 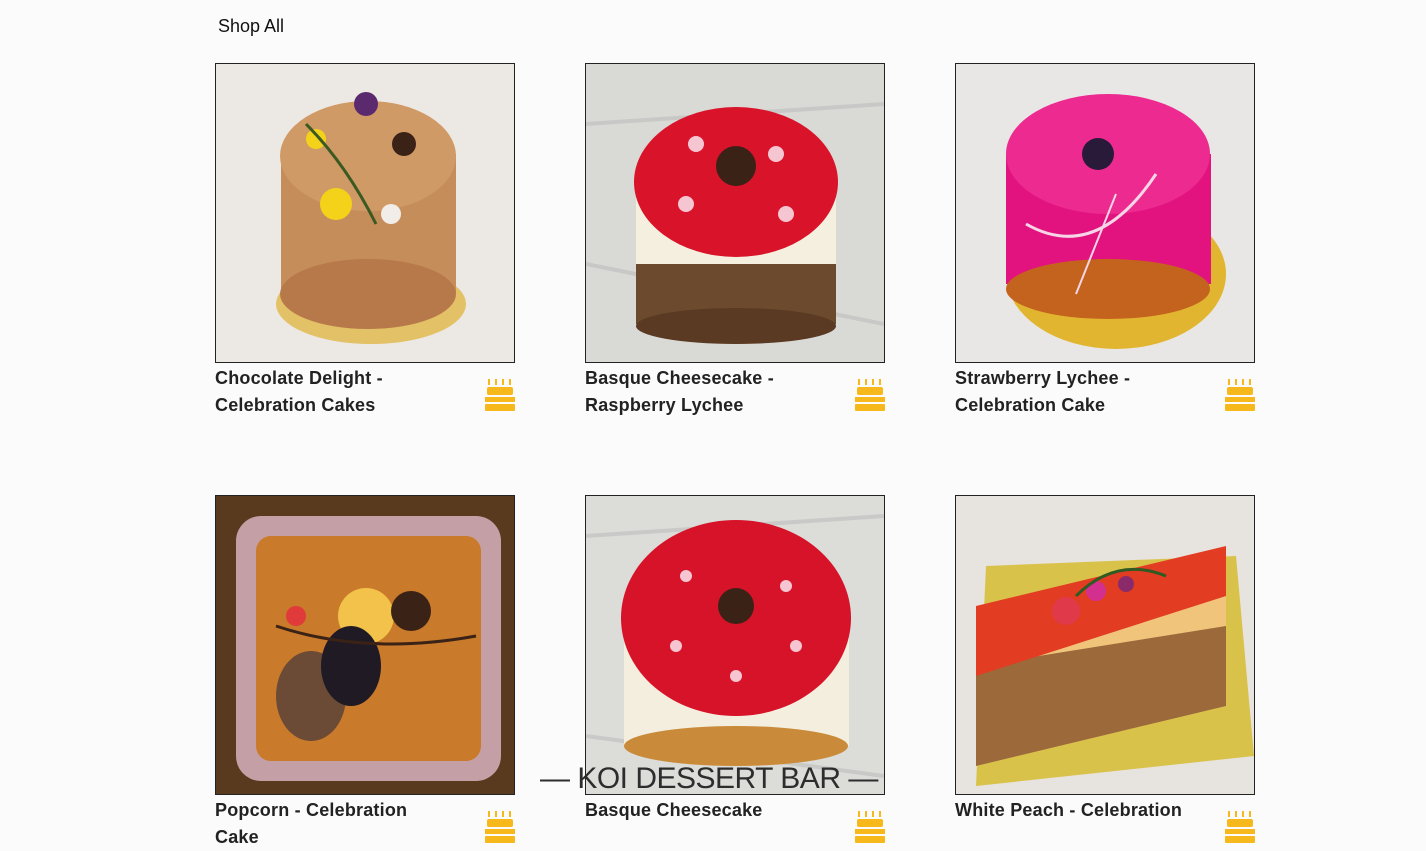 I want to click on white-peach-cake-image, so click(x=1105, y=645).